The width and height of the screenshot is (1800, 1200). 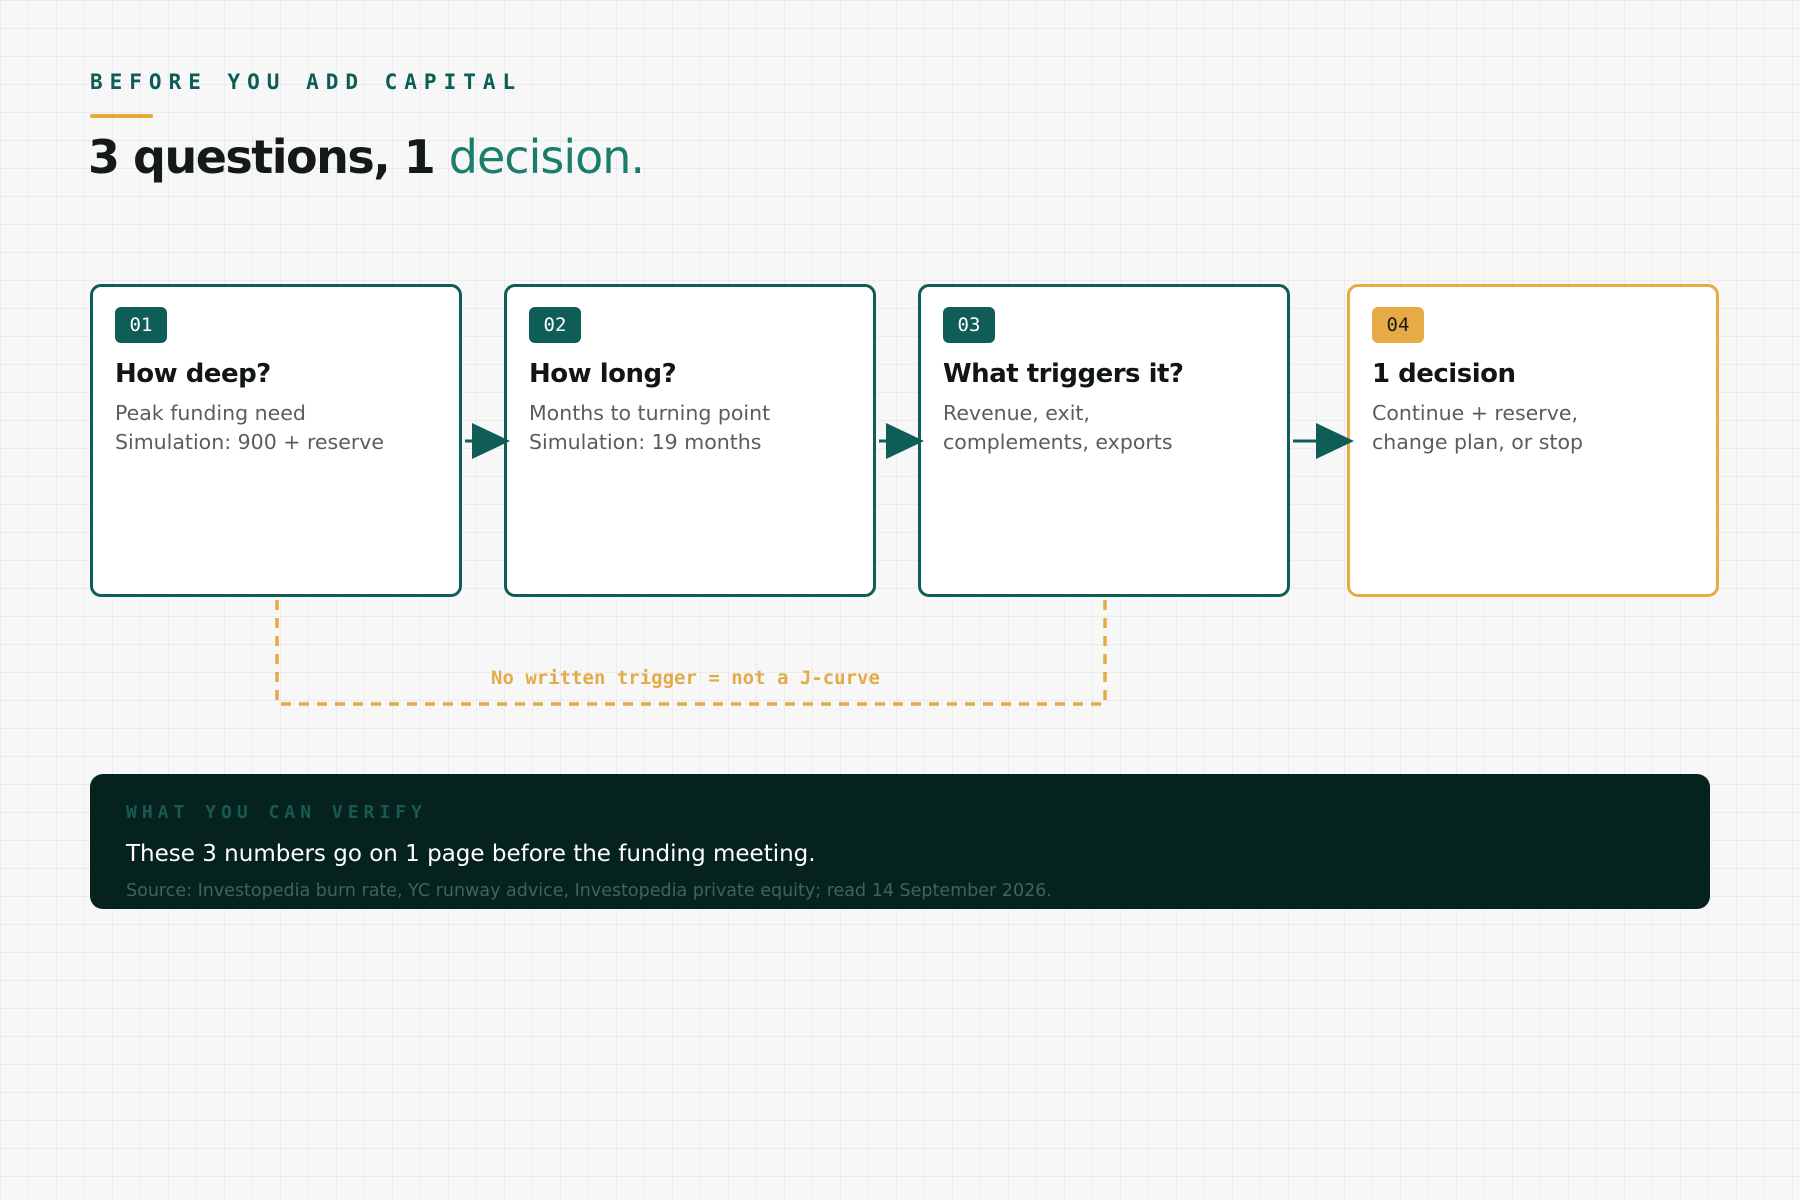 I want to click on step-line-2b: Simulation: 19 months, so click(x=645, y=442).